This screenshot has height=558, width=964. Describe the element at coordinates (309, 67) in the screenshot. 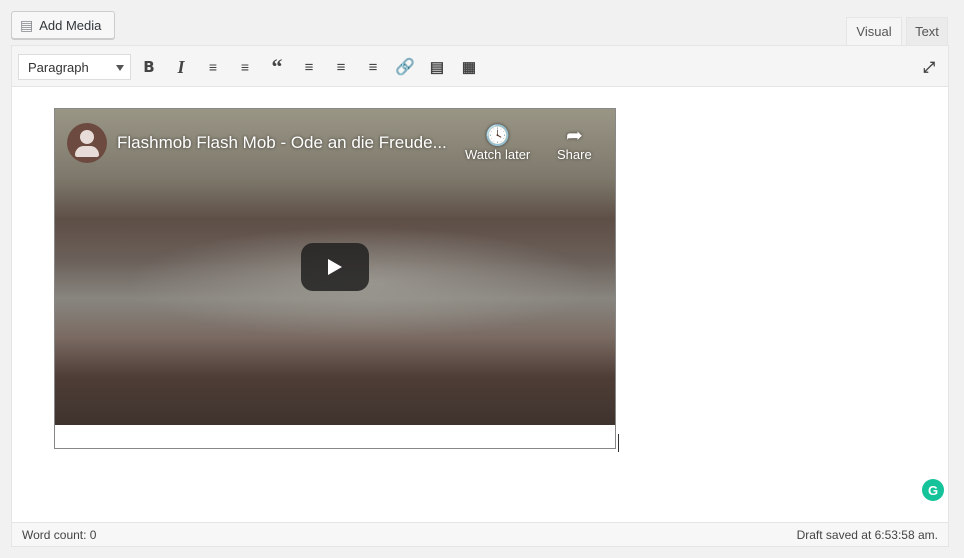

I see `align-left-icon: ≡` at that location.